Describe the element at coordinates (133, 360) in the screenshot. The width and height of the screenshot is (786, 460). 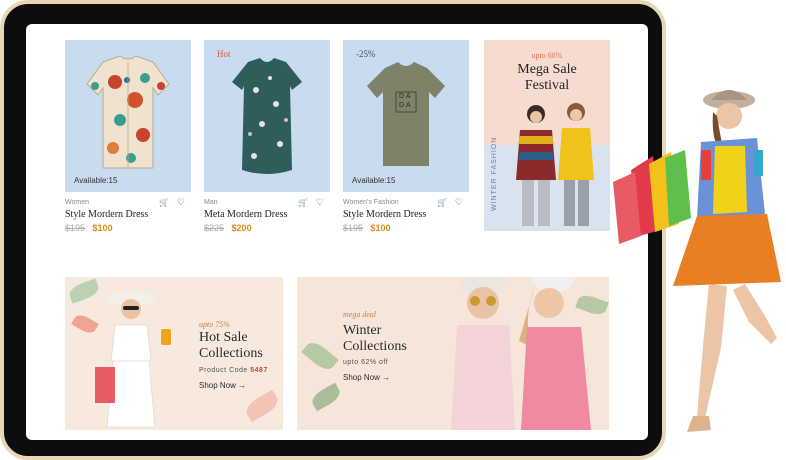
I see `woman-illustration` at that location.